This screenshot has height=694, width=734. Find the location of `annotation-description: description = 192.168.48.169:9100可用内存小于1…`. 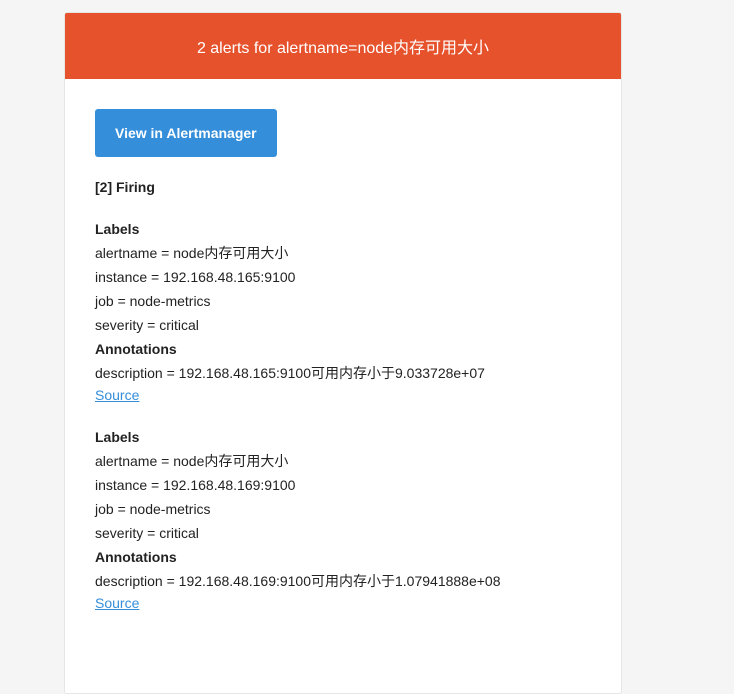

annotation-description: description = 192.168.48.169:9100可用内存小于1… is located at coordinates (298, 581).